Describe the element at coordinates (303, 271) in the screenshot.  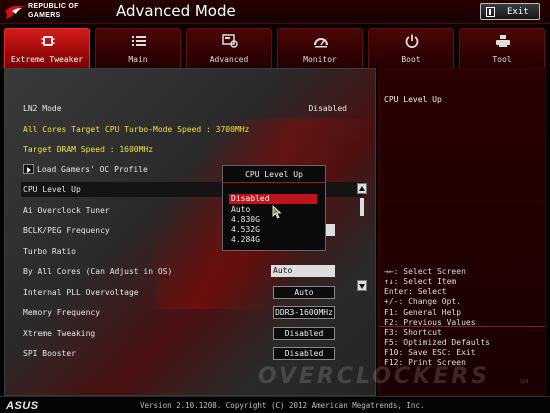
I see `by-all-cores-input: Auto` at that location.